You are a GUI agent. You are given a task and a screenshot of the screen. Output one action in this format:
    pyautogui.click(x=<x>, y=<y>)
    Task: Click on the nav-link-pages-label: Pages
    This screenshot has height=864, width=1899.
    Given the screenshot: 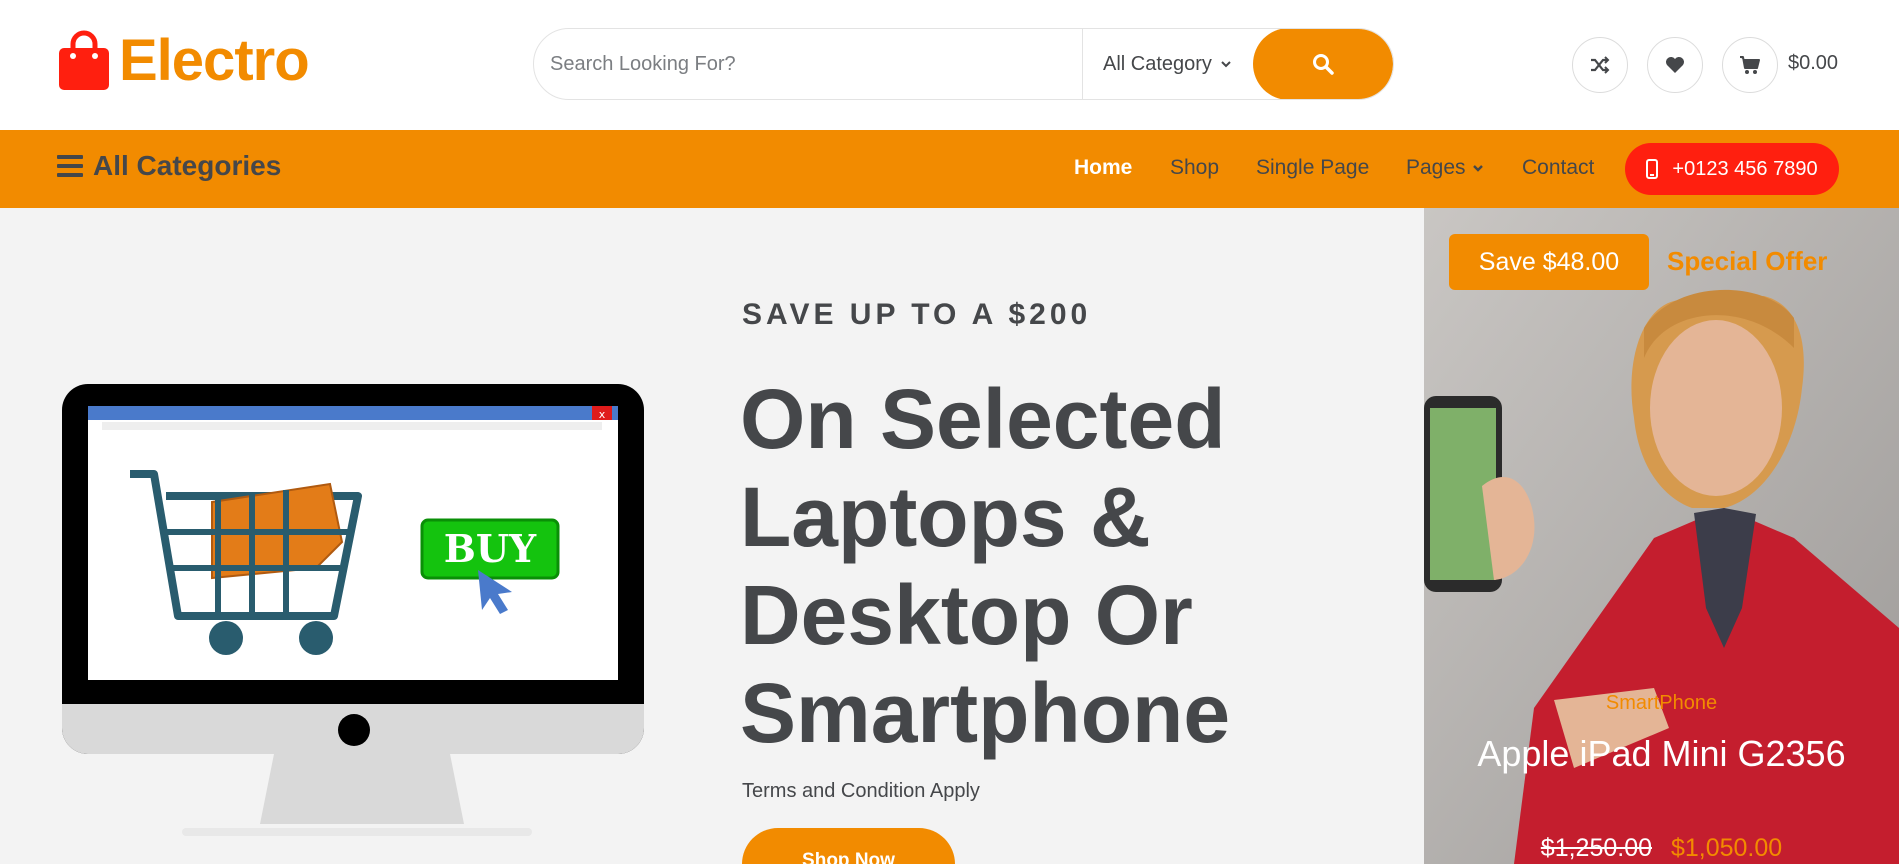 What is the action you would take?
    pyautogui.click(x=1436, y=167)
    